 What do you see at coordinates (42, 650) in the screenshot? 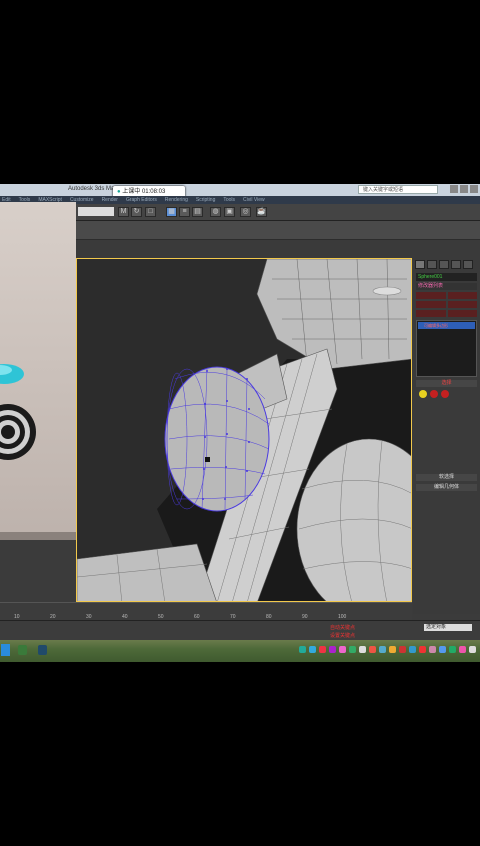
I see `browser-icon` at bounding box center [42, 650].